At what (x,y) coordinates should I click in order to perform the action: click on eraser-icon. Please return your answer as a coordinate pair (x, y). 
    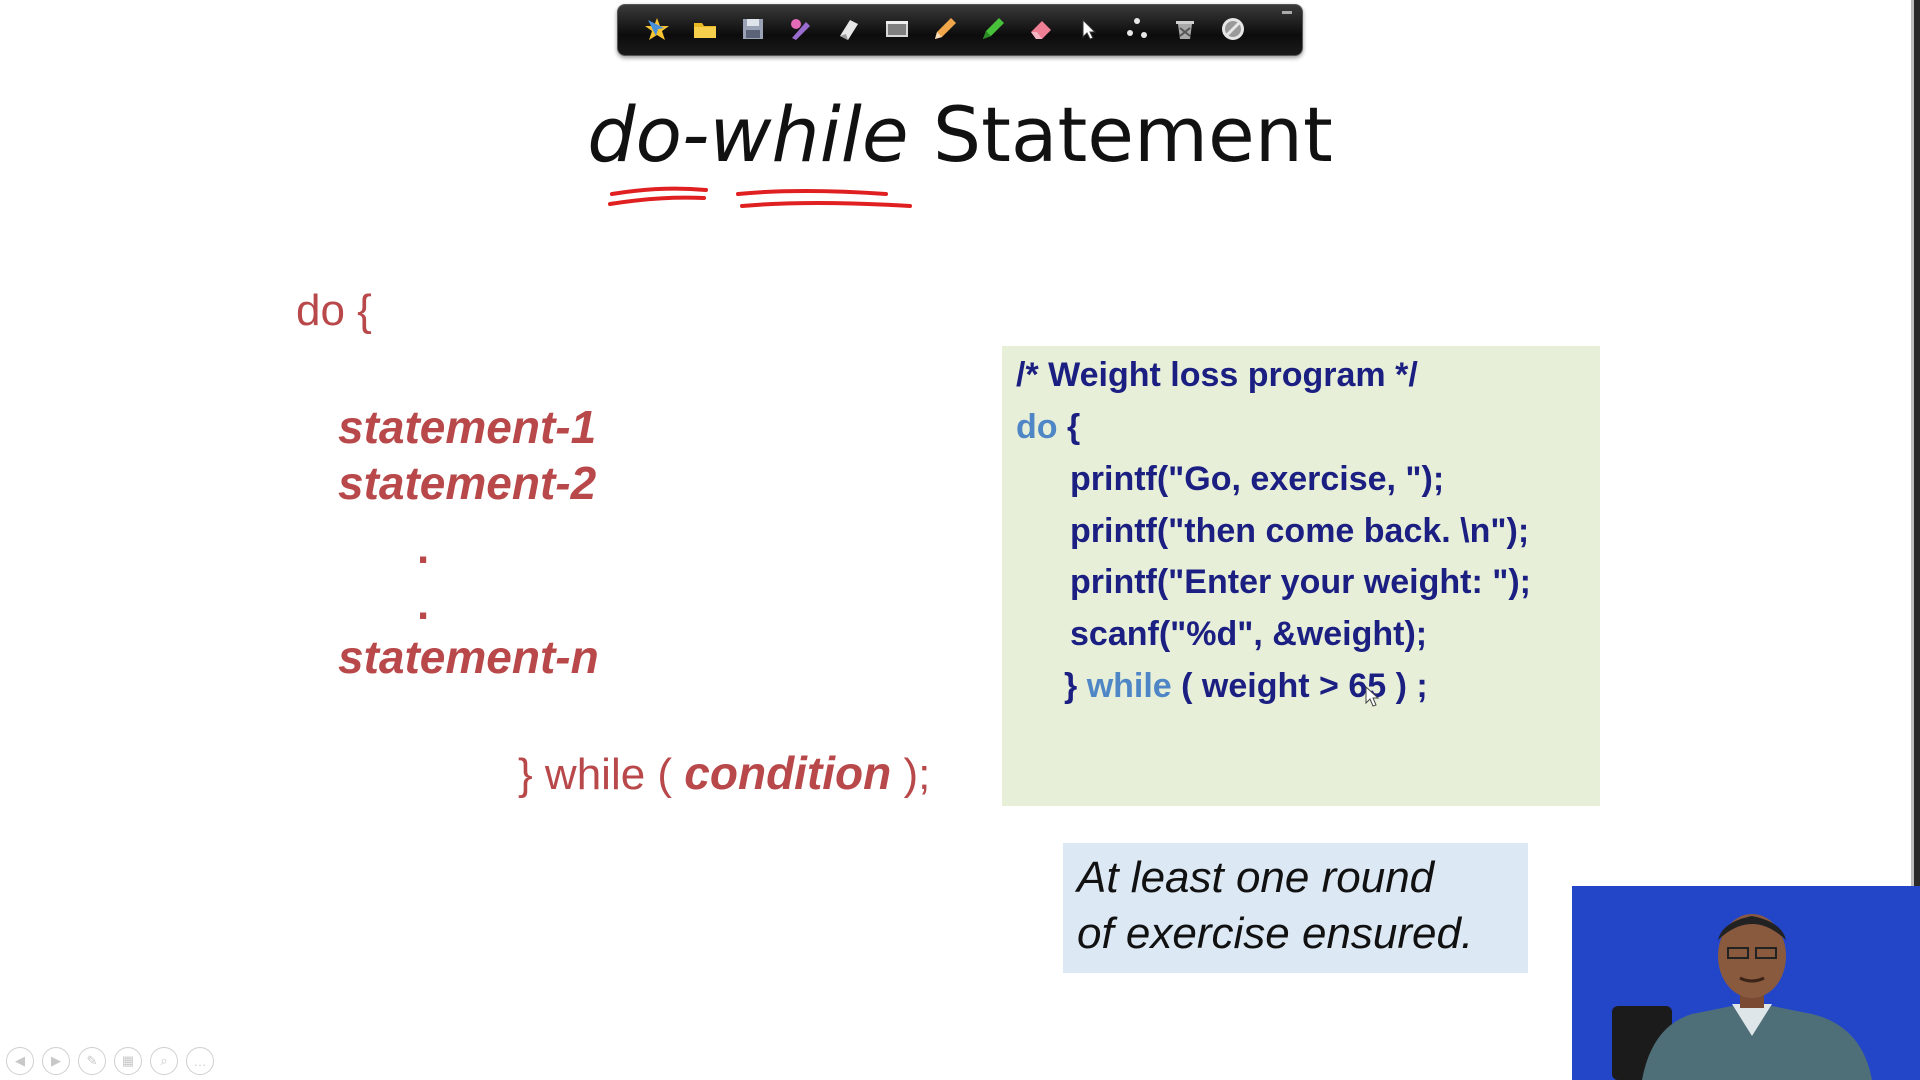
    Looking at the image, I should click on (1041, 29).